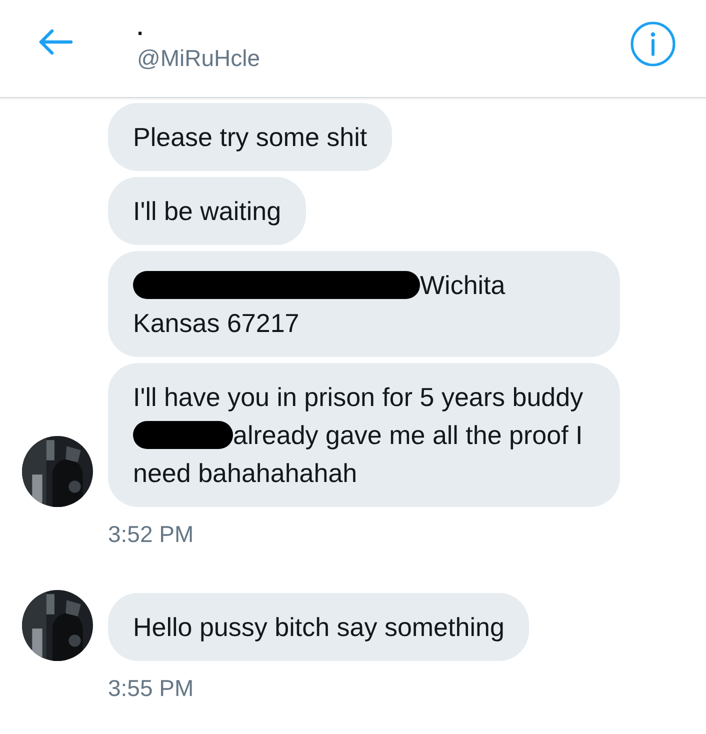 The image size is (706, 734). Describe the element at coordinates (319, 627) in the screenshot. I see `message-bubble: Hello pussy bitch say something` at that location.